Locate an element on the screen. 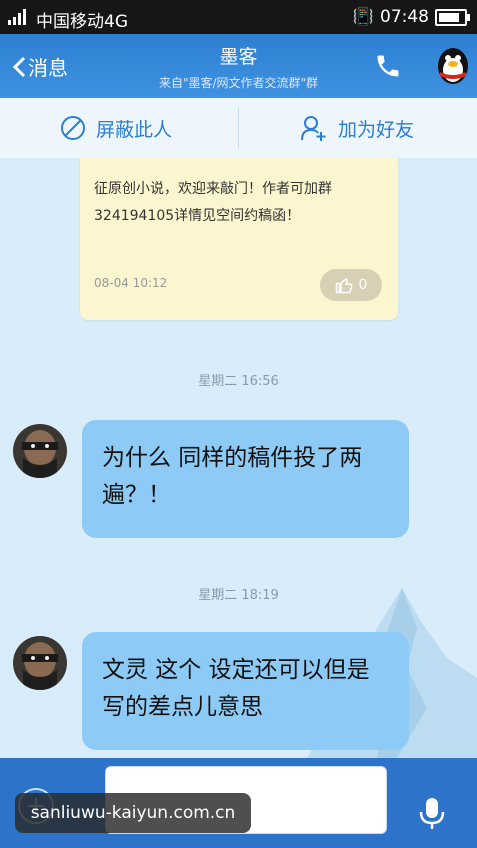  like-button: 0 is located at coordinates (351, 285).